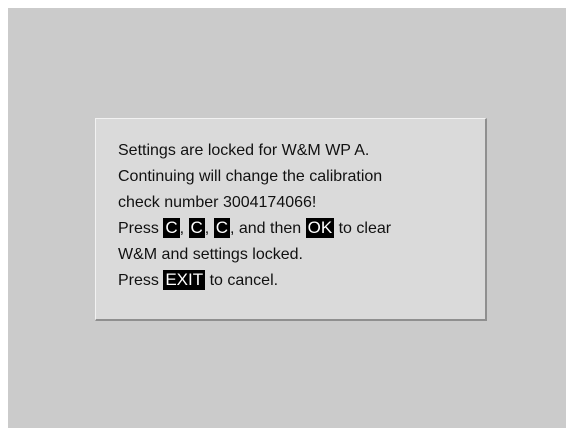 The height and width of the screenshot is (428, 566). Describe the element at coordinates (210, 254) in the screenshot. I see `message-line-5: W&M and settings locked.` at that location.